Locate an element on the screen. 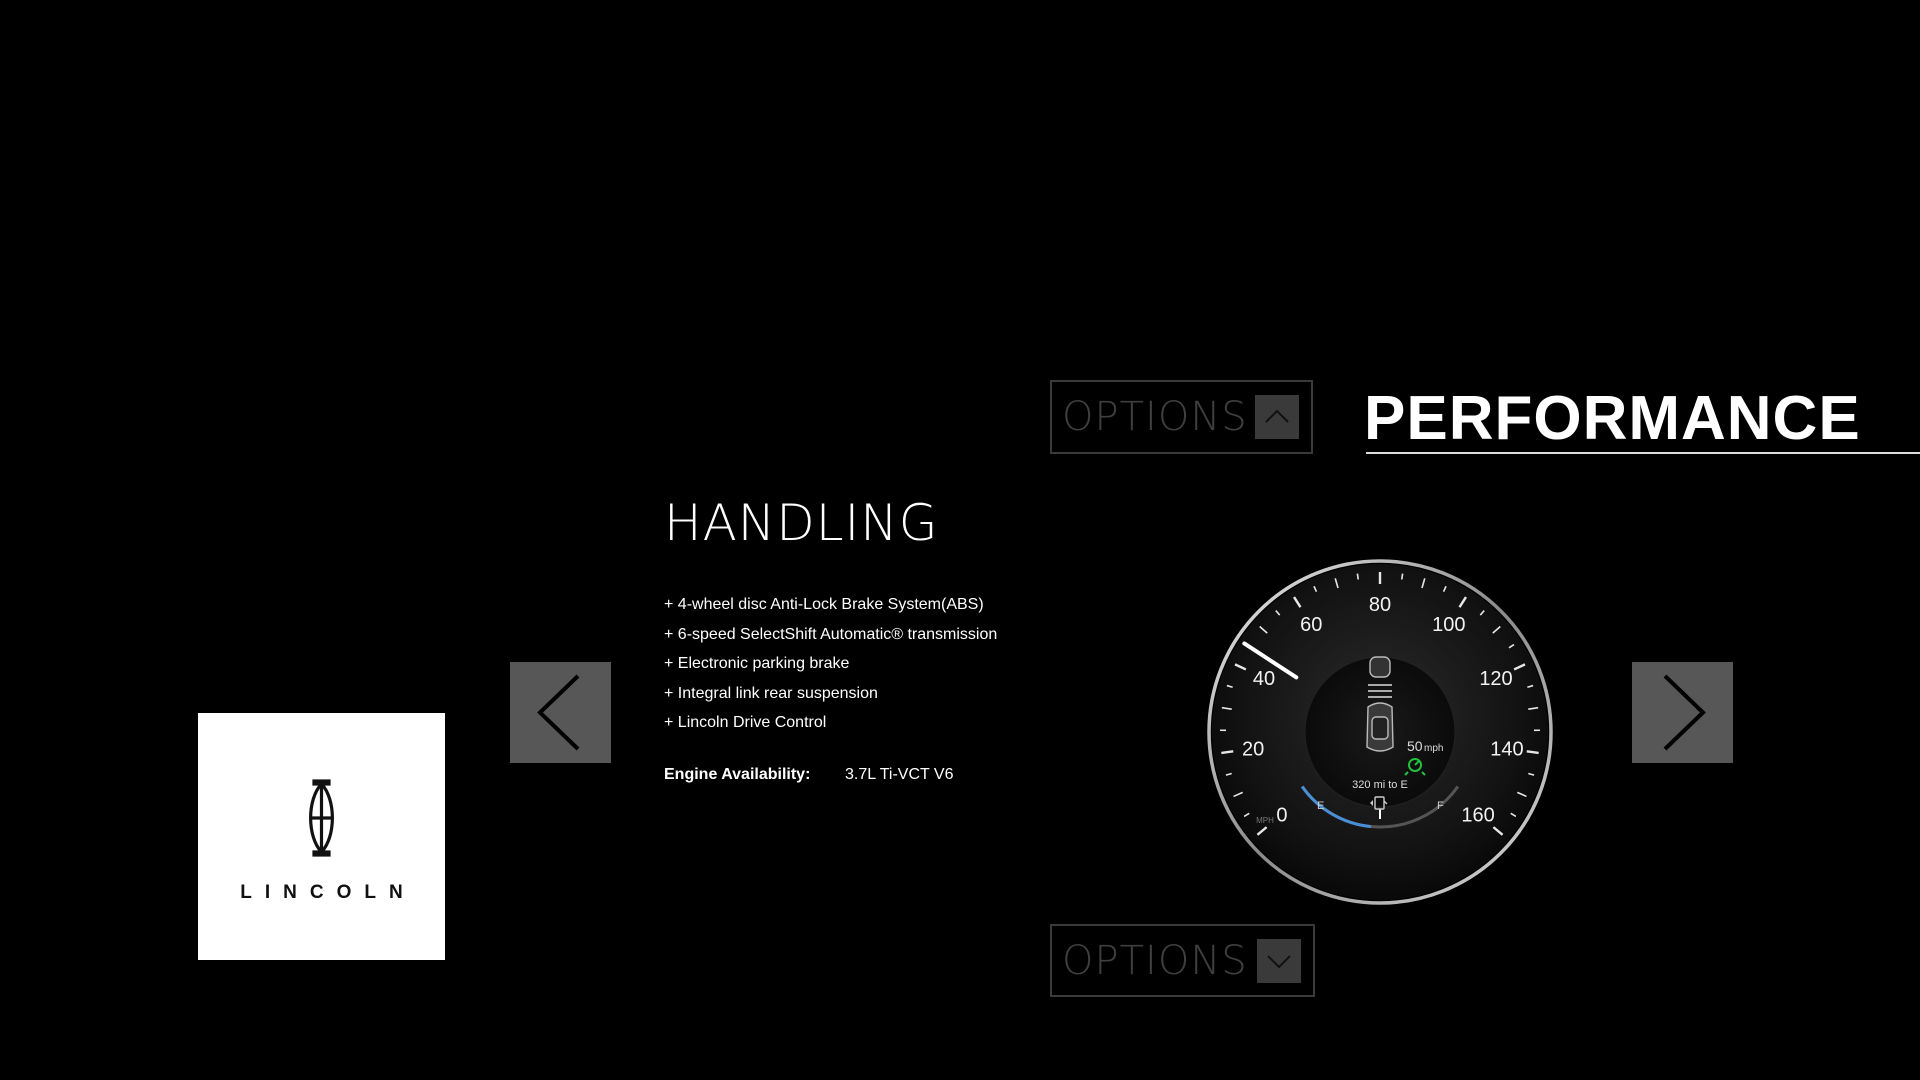  gauge-tick-label: 100 is located at coordinates (1448, 625).